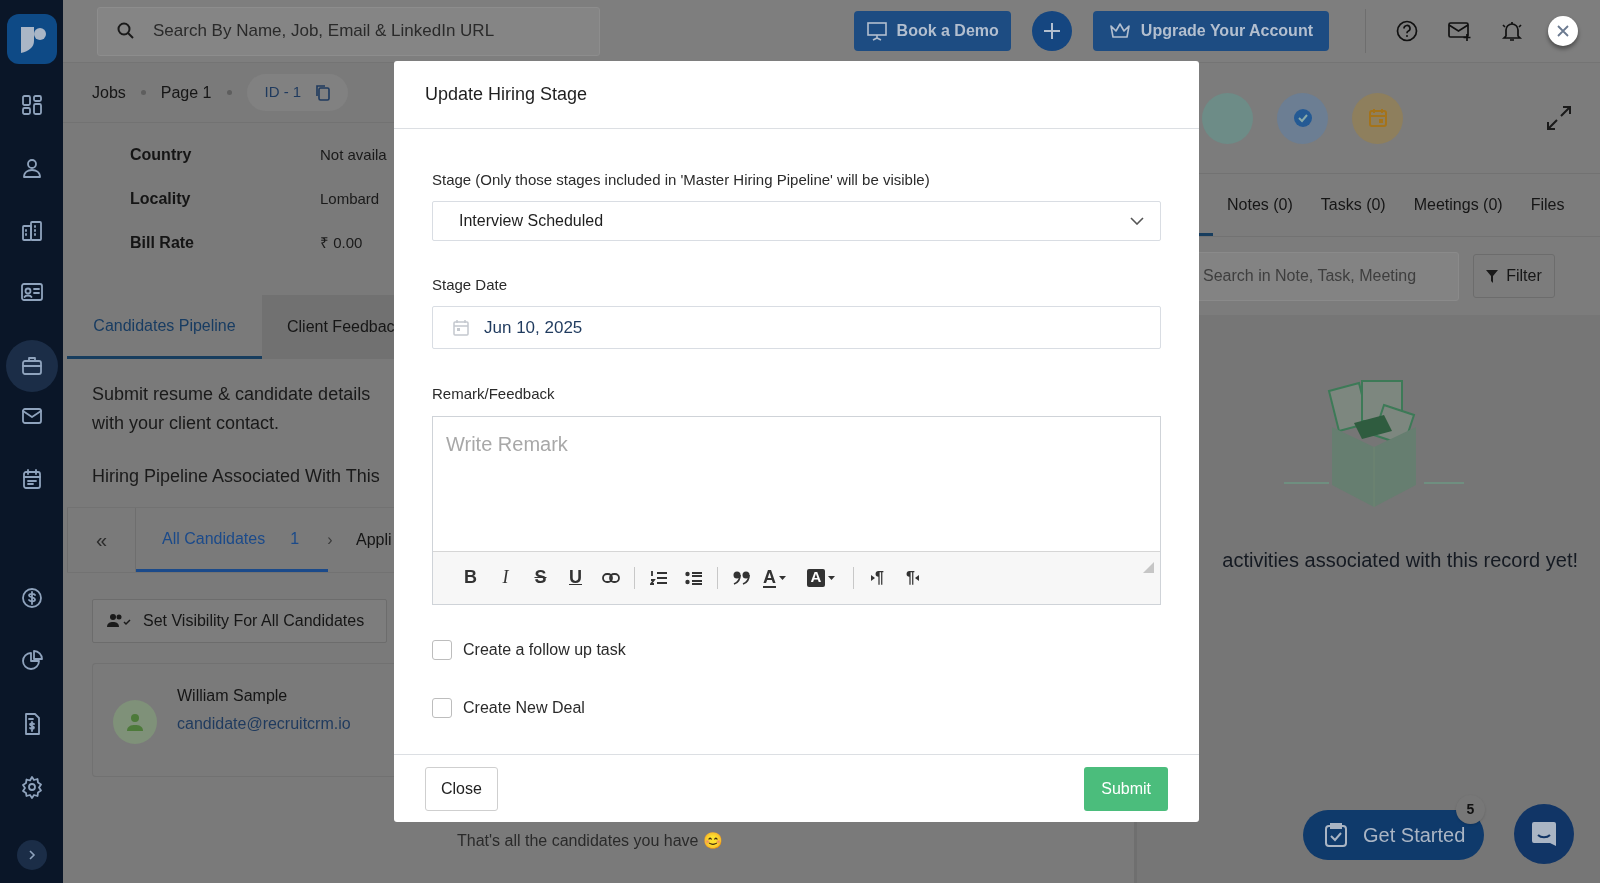 This screenshot has height=883, width=1600. I want to click on avatar-icon, so click(135, 722).